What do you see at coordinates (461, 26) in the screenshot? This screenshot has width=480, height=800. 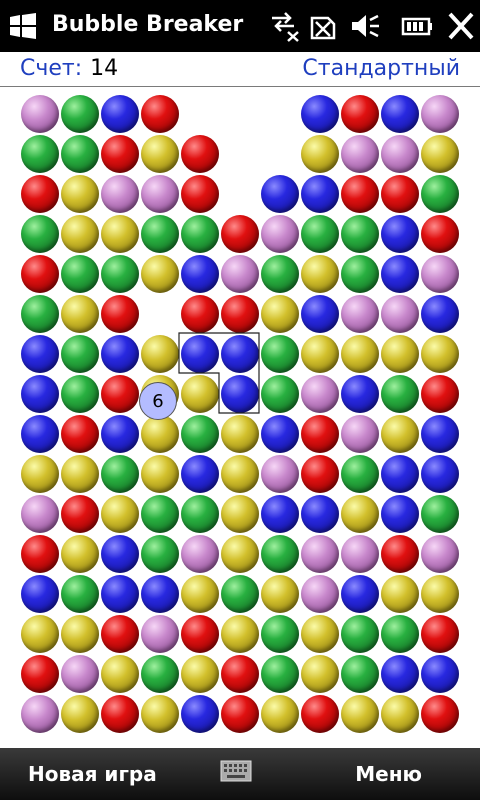 I see `close-icon` at bounding box center [461, 26].